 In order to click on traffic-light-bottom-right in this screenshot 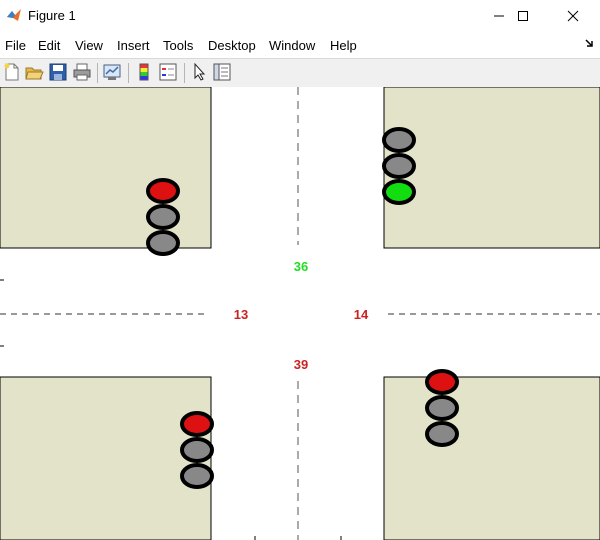, I will do `click(442, 408)`.